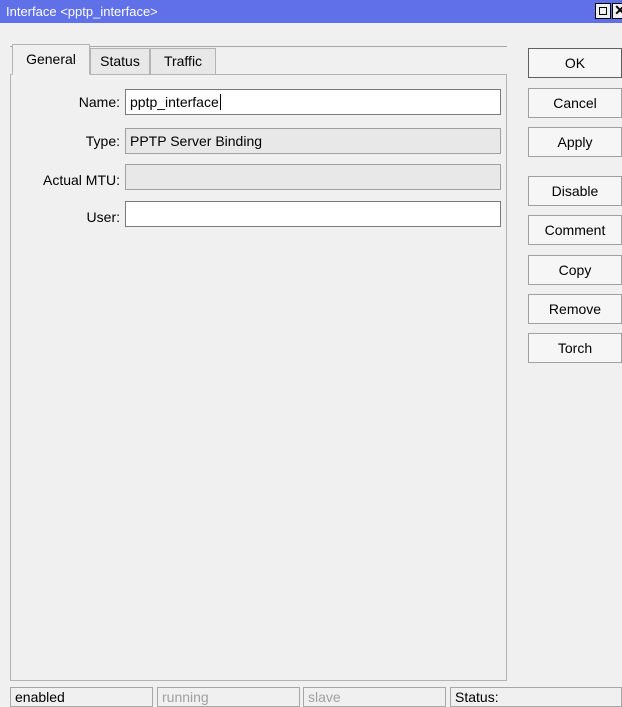 The height and width of the screenshot is (707, 622). What do you see at coordinates (313, 102) in the screenshot?
I see `name-field: pptp_interface` at bounding box center [313, 102].